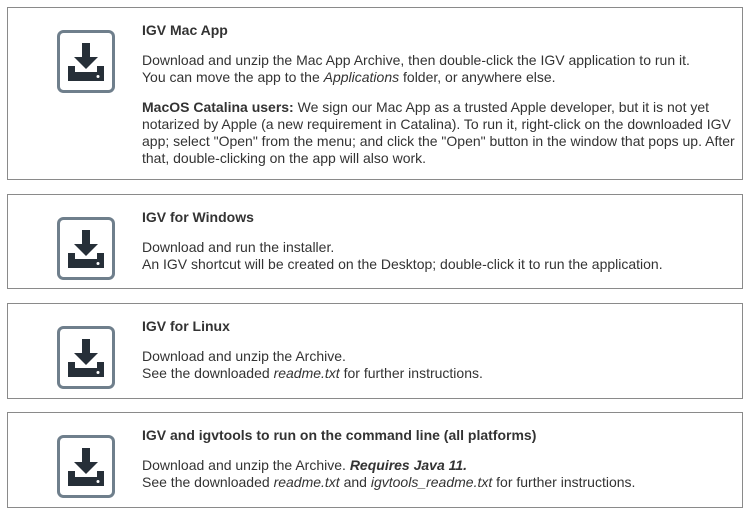 The width and height of the screenshot is (753, 514). What do you see at coordinates (238, 247) in the screenshot?
I see `windows-instructions-line1: Download and run the installer.` at bounding box center [238, 247].